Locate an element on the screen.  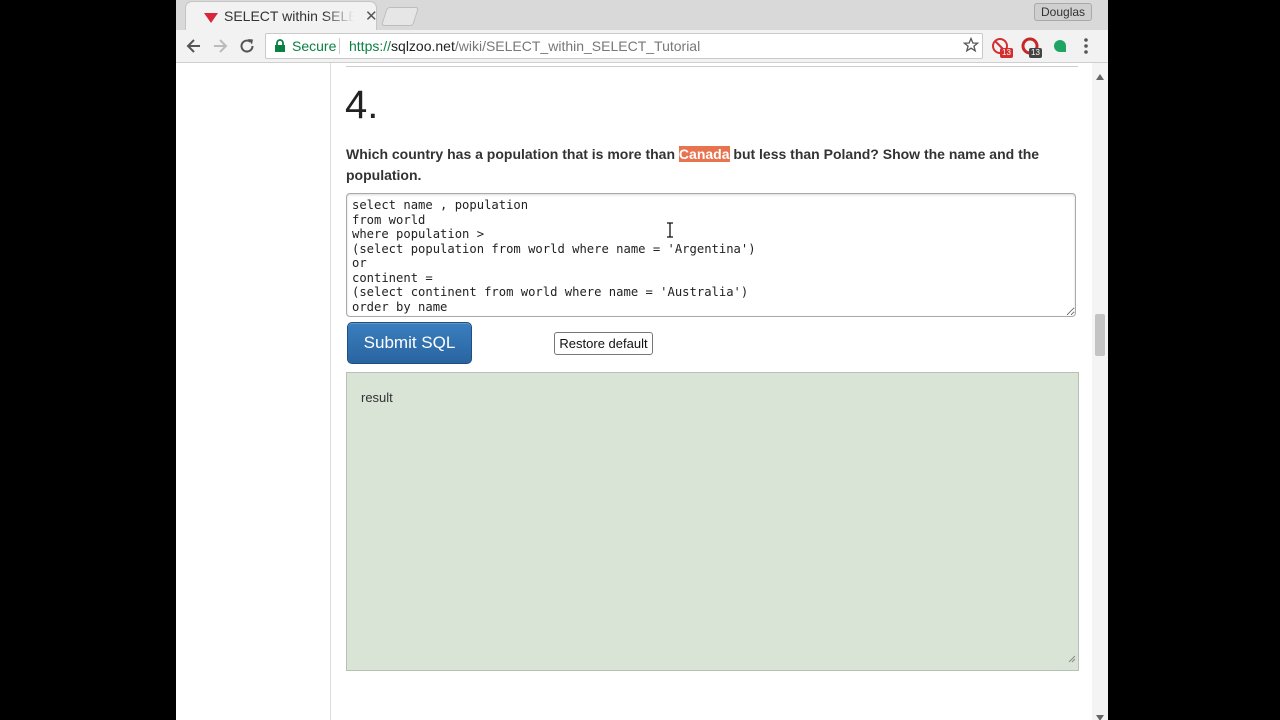
new-tab-button is located at coordinates (400, 16).